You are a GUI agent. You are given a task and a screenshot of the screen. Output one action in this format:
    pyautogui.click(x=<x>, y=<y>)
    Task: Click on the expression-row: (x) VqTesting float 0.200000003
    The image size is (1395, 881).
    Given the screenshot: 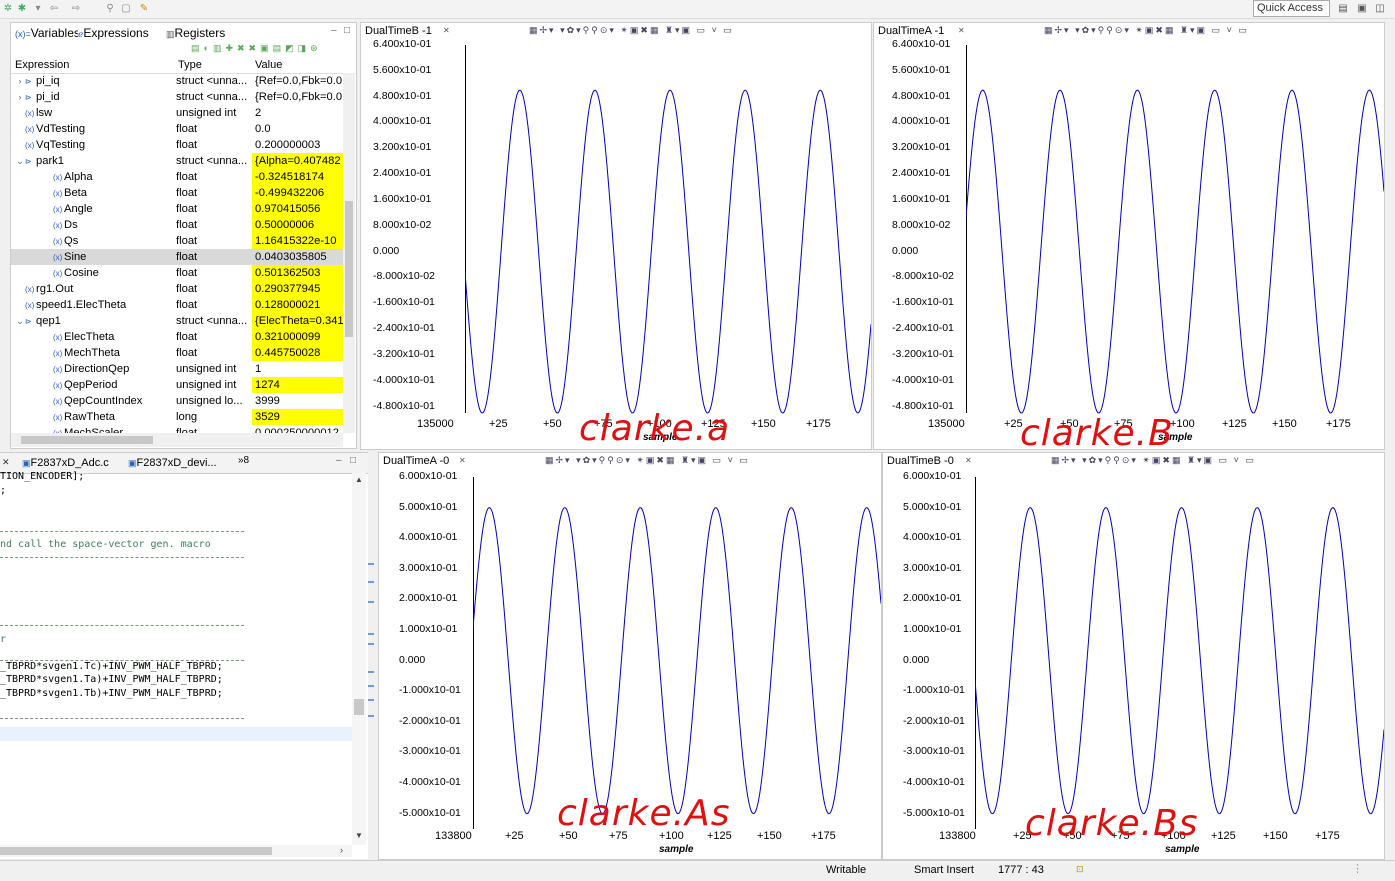 What is the action you would take?
    pyautogui.click(x=181, y=145)
    